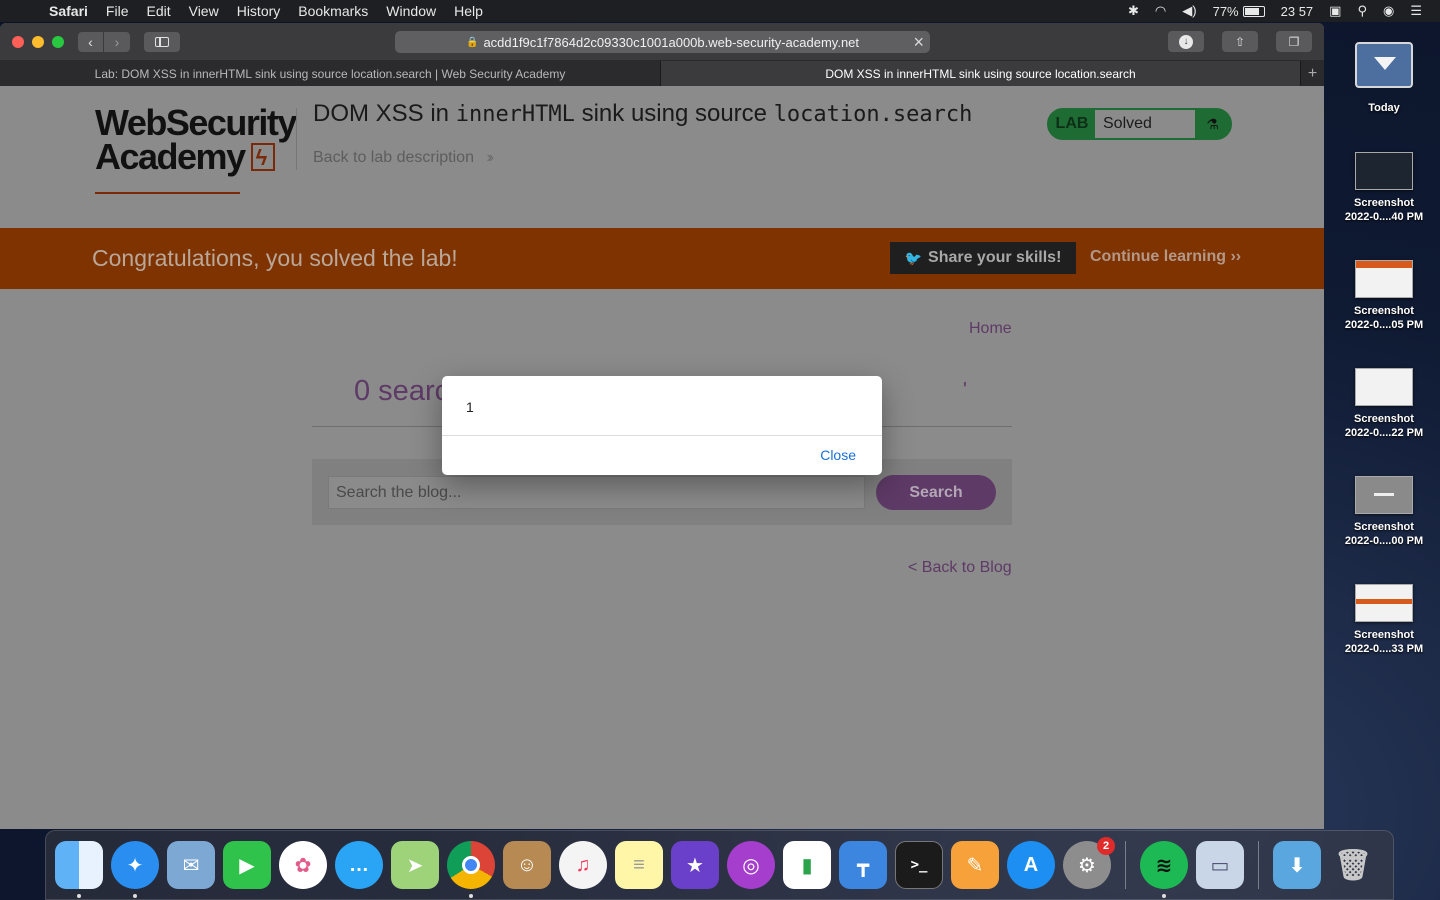 Image resolution: width=1440 pixels, height=900 pixels. Describe the element at coordinates (1165, 257) in the screenshot. I see `continue-learning-link: Continue learning ››` at that location.